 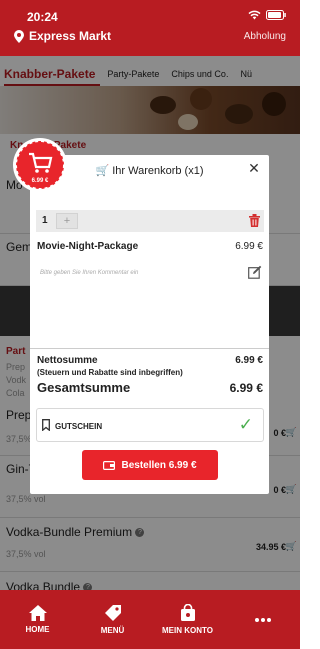 I want to click on cart-price-seal: 6.99 €, so click(x=40, y=165).